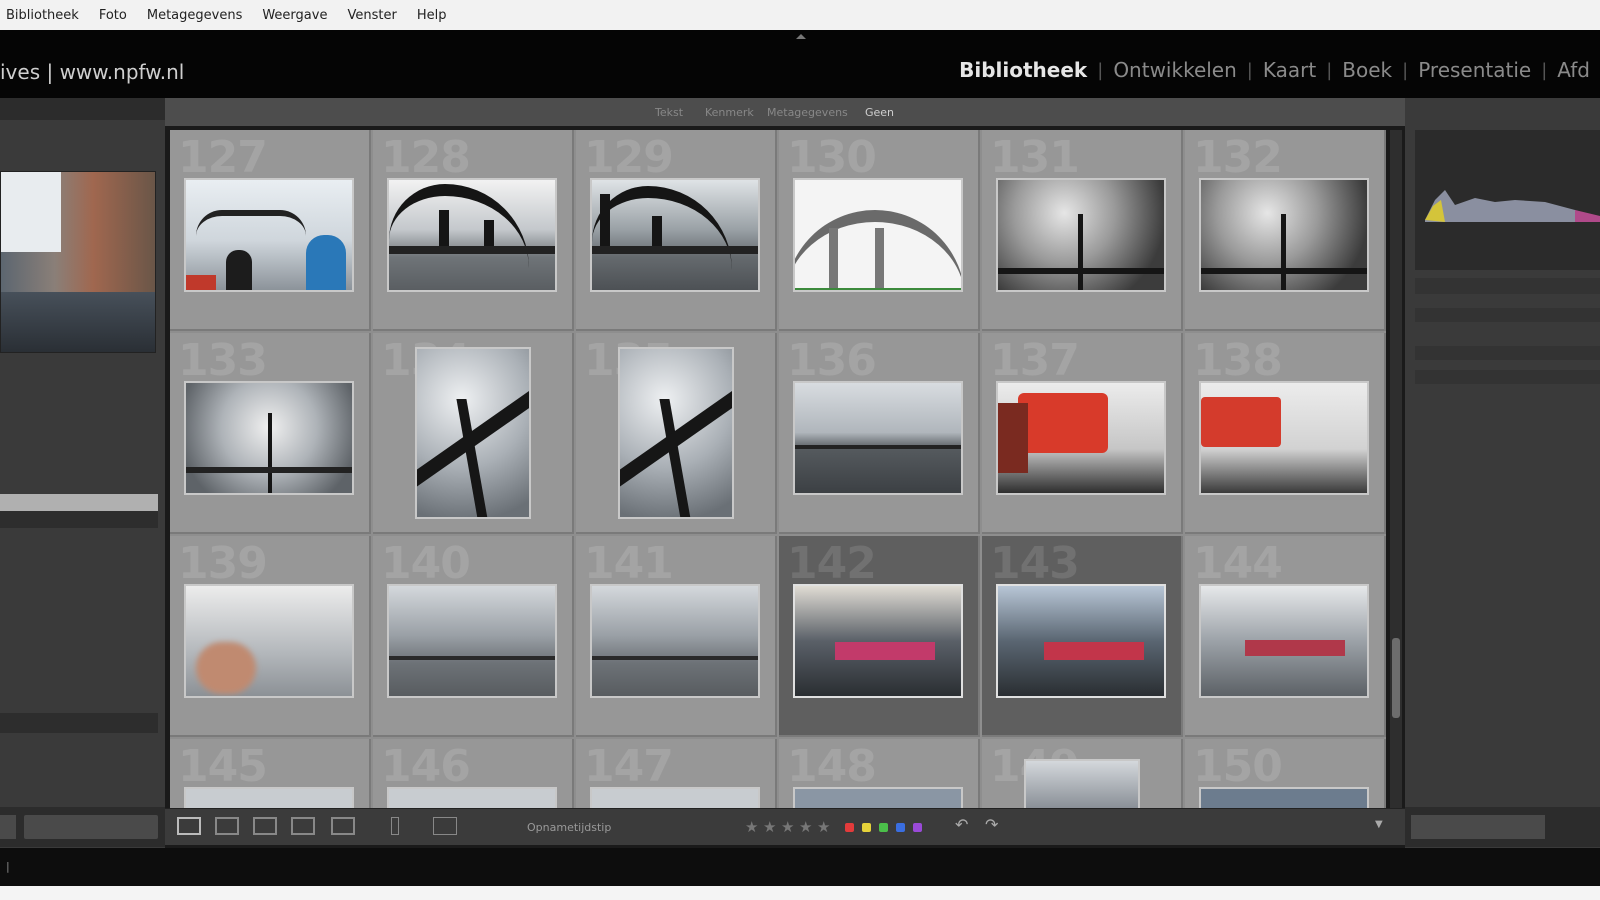  I want to click on menu-help: Help, so click(432, 15).